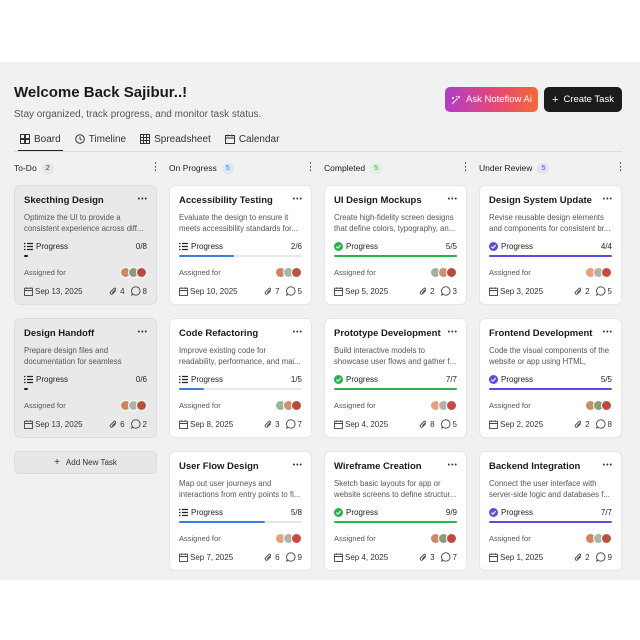 The height and width of the screenshot is (640, 640). I want to click on attachments-count: 8, so click(427, 424).